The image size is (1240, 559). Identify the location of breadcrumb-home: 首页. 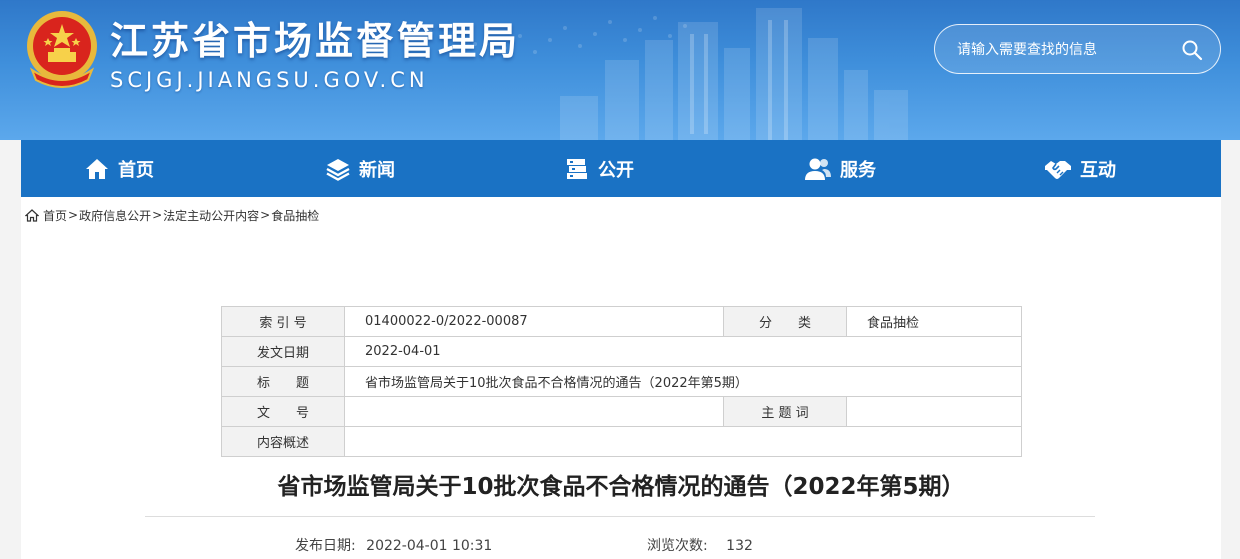
(55, 215).